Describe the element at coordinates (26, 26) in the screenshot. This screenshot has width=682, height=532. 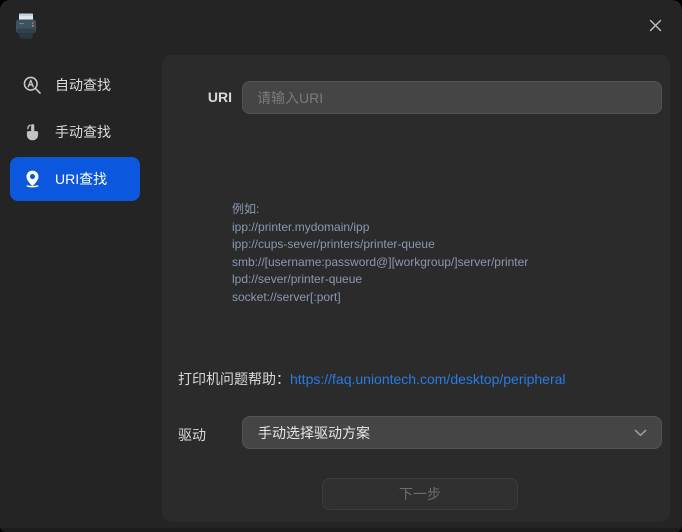
I see `printer-icon` at that location.